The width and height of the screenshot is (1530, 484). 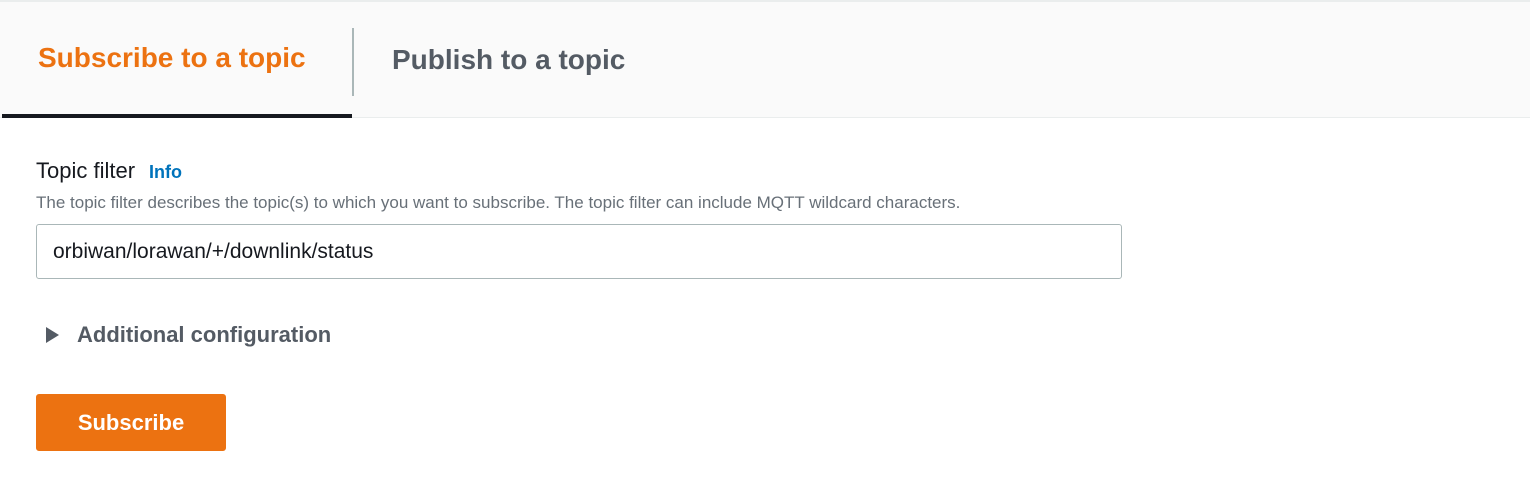 I want to click on topic-filter-label: Topic filter, so click(x=86, y=170).